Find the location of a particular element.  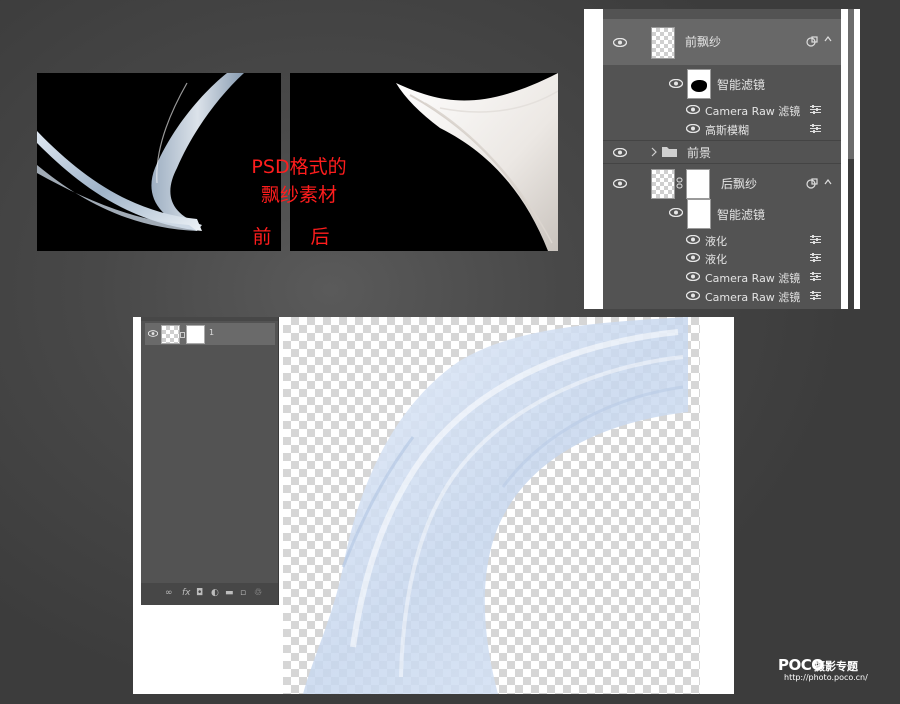

trash-icon: ♲ is located at coordinates (258, 593).